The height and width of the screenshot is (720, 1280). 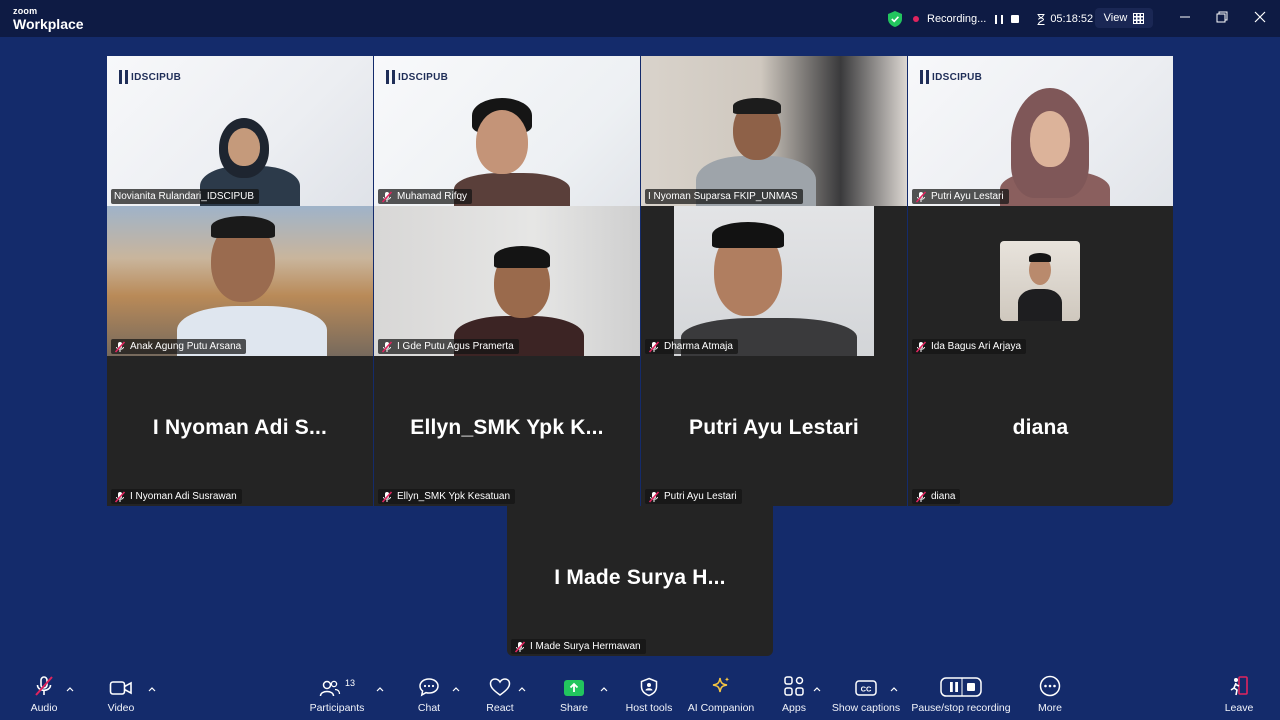 I want to click on svg-text: CC, so click(x=866, y=689).